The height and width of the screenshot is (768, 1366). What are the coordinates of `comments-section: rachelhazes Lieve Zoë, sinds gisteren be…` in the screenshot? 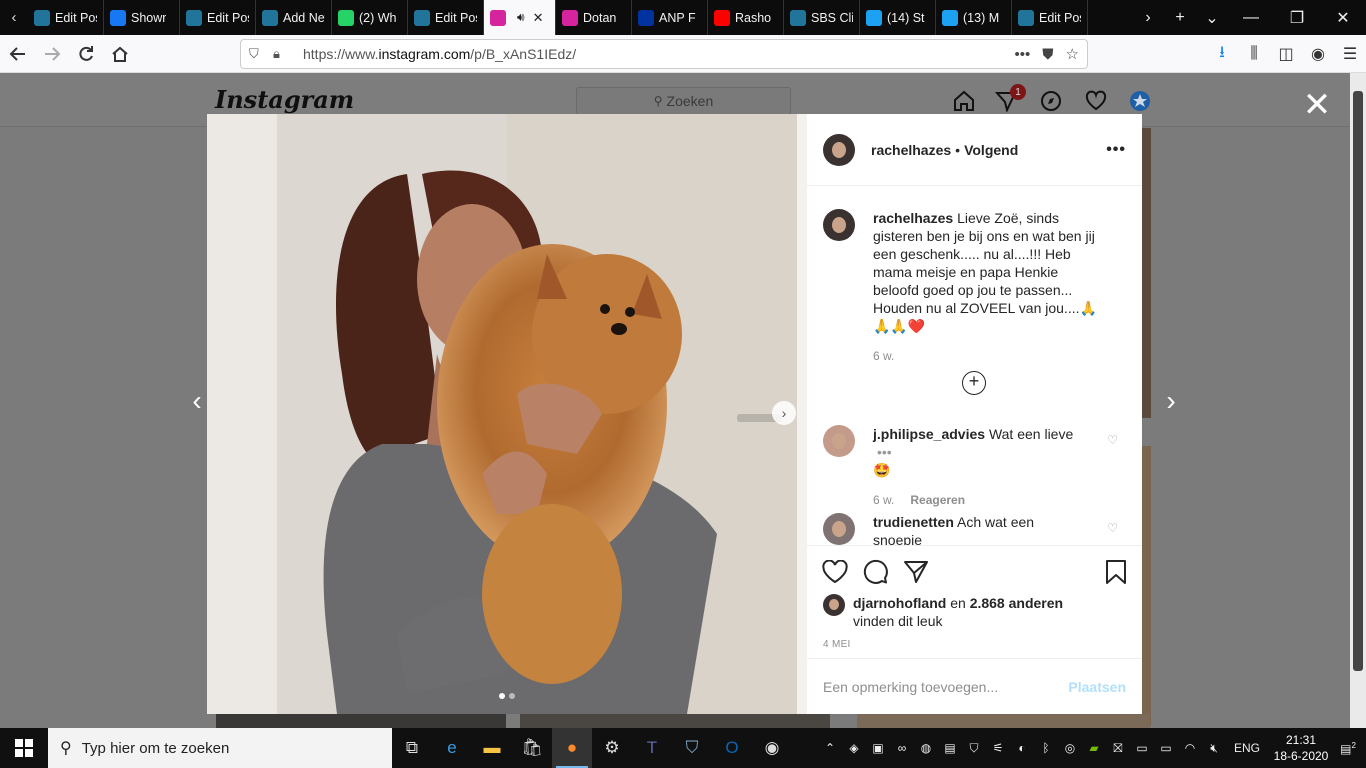 It's located at (974, 366).